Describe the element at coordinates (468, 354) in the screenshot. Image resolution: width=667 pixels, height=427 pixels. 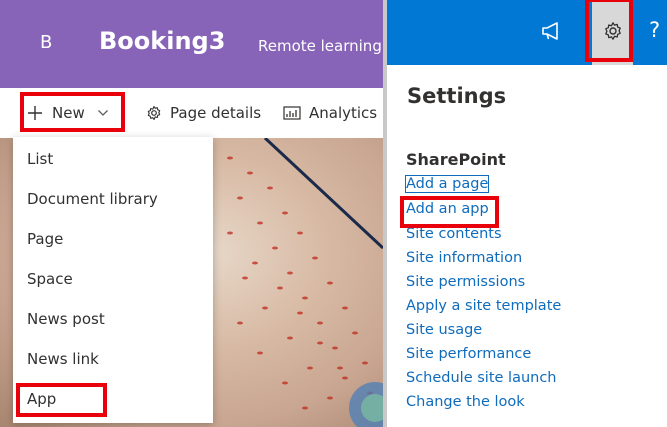
I see `link-site-performance: Site performance` at that location.